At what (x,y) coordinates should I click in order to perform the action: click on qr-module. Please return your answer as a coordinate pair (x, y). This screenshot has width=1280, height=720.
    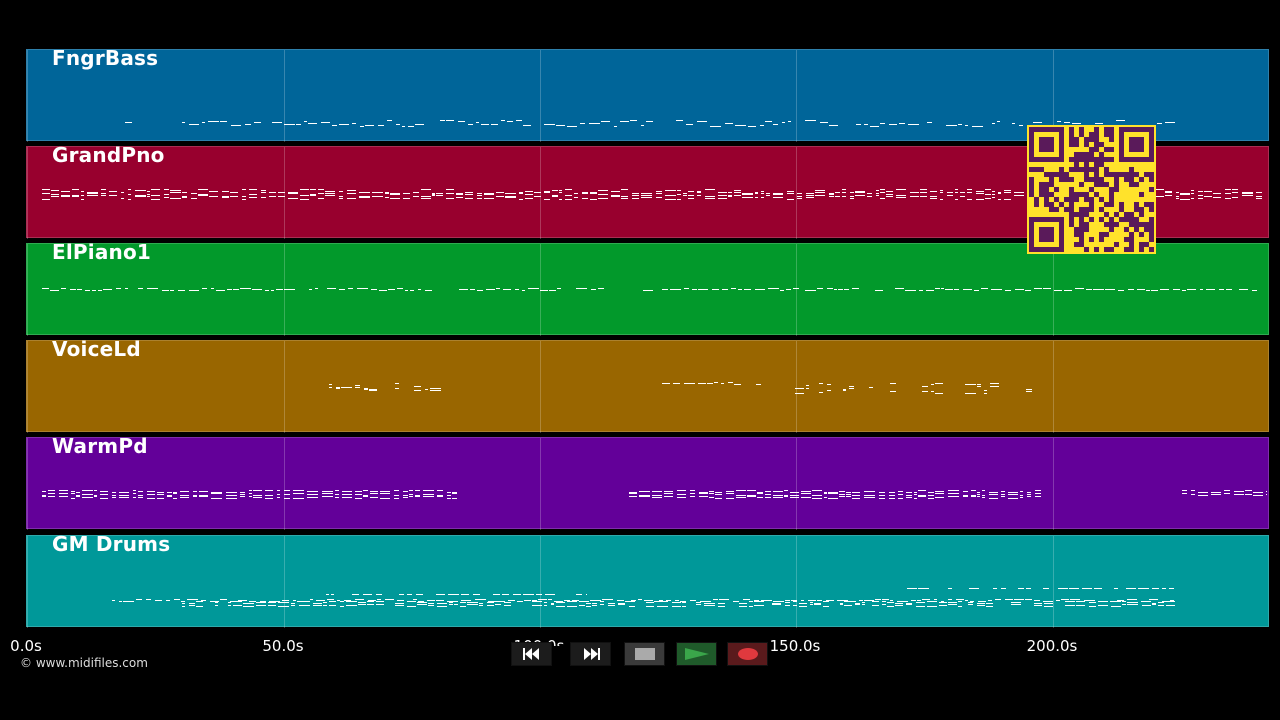
    Looking at the image, I should click on (1151, 249).